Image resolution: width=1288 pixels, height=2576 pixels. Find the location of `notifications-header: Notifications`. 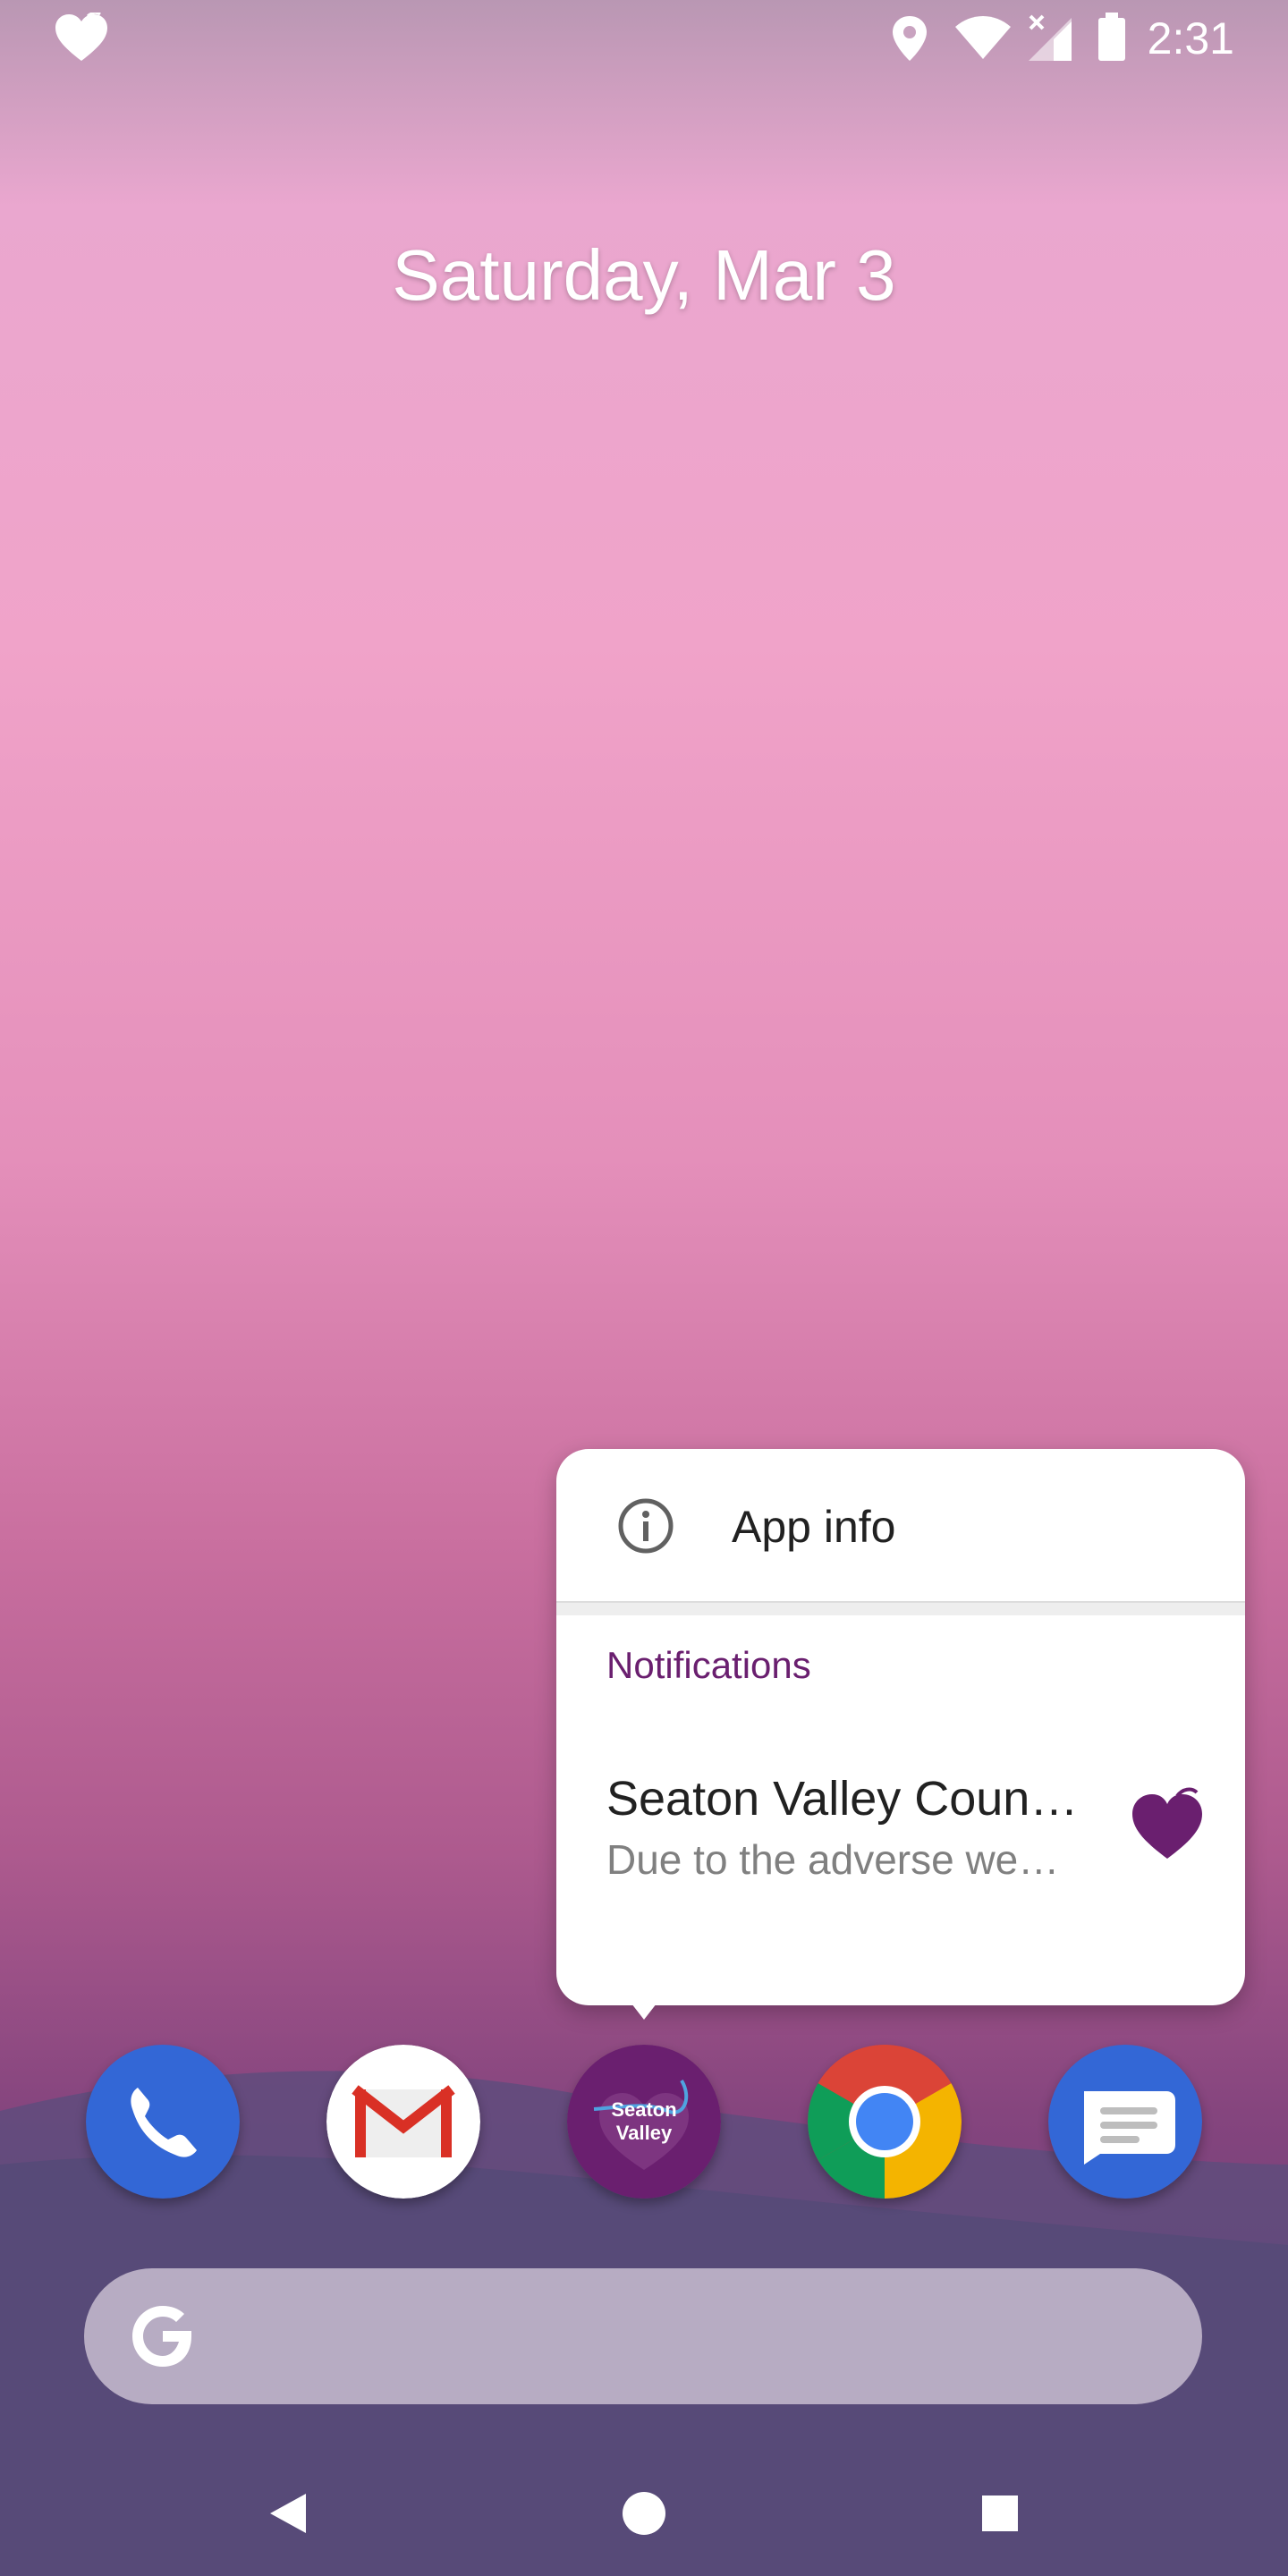

notifications-header: Notifications is located at coordinates (708, 1665).